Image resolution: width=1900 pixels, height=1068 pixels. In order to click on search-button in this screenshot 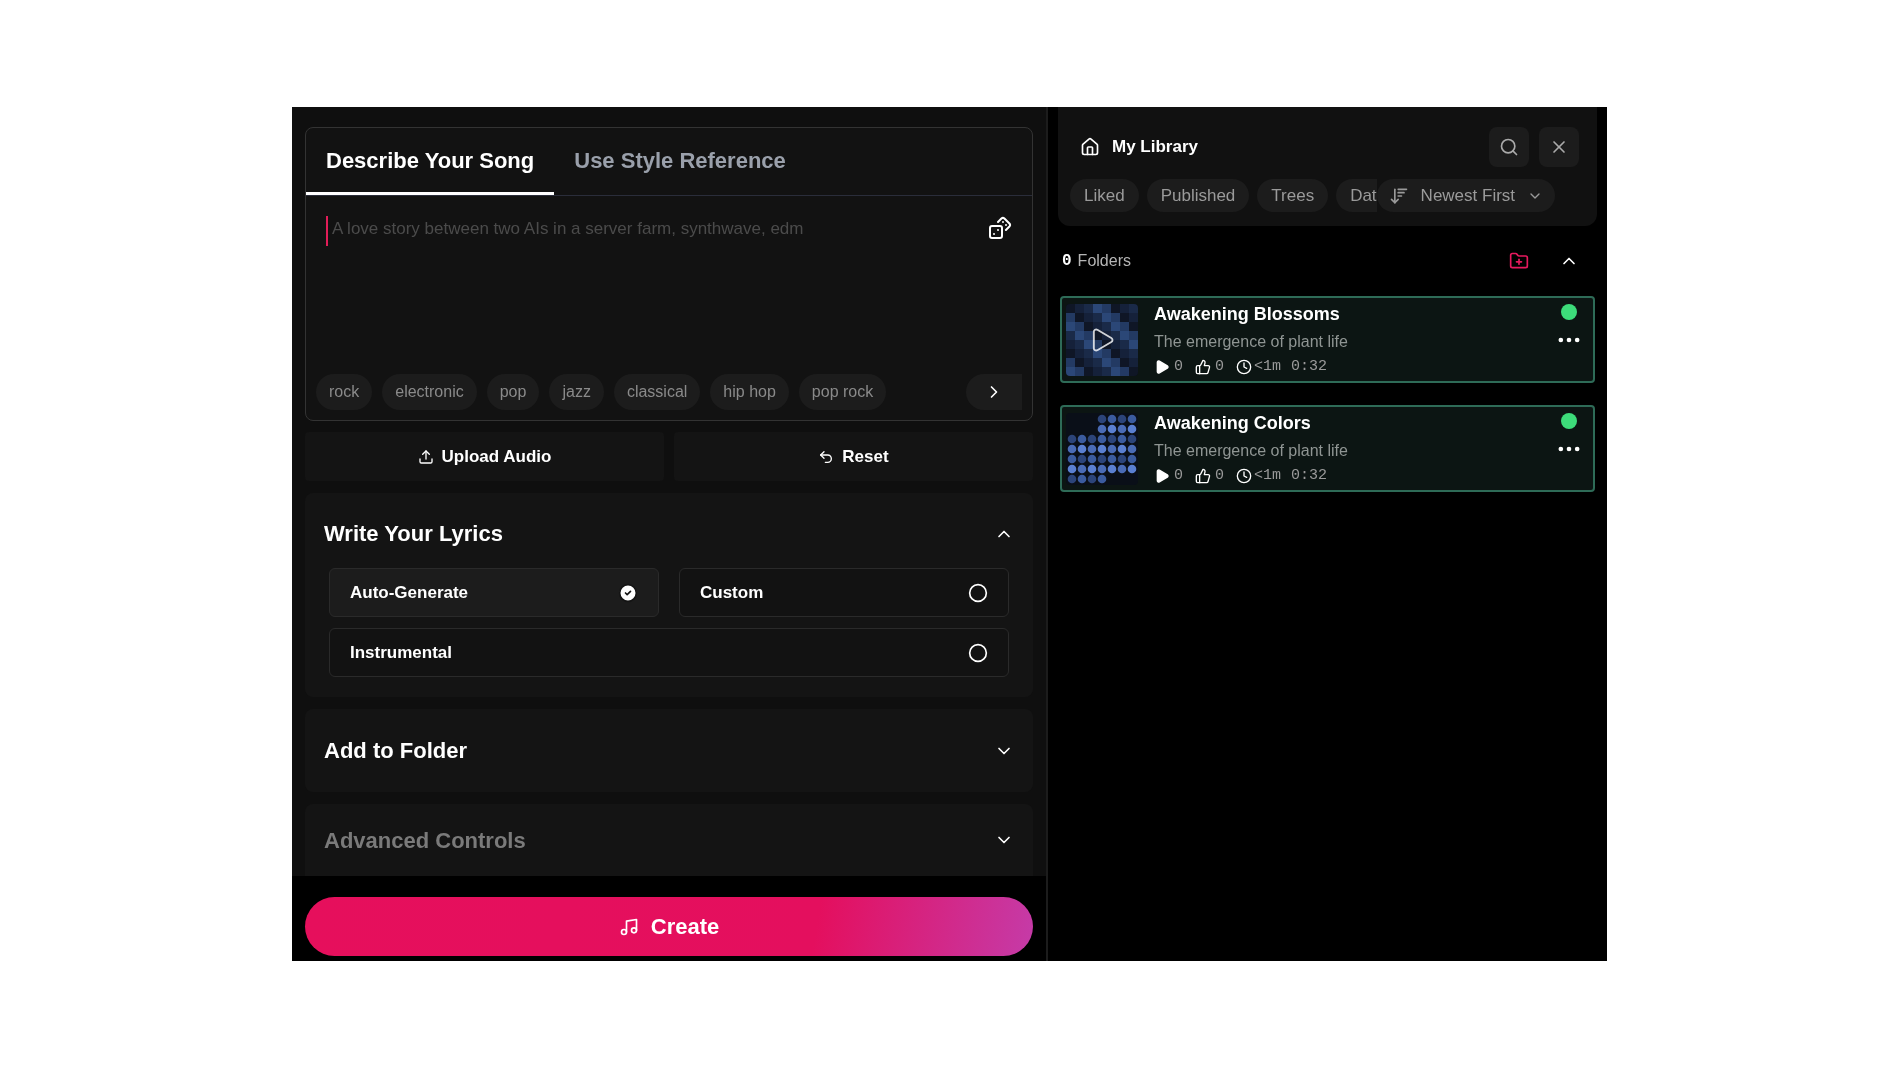, I will do `click(1509, 147)`.